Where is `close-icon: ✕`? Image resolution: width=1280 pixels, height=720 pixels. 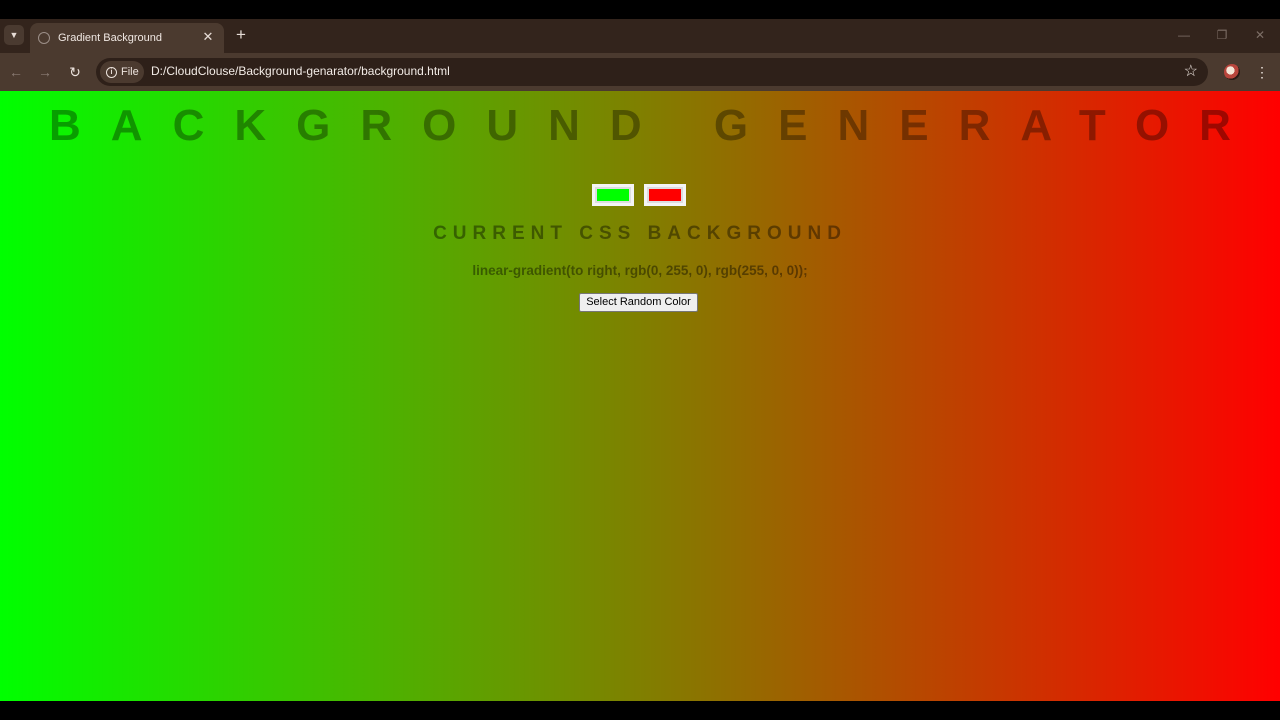 close-icon: ✕ is located at coordinates (208, 37).